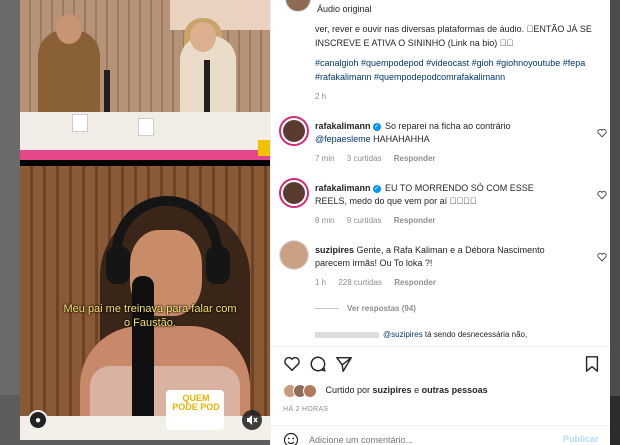  What do you see at coordinates (364, 220) in the screenshot?
I see `comment-likes: 9 curtidas` at bounding box center [364, 220].